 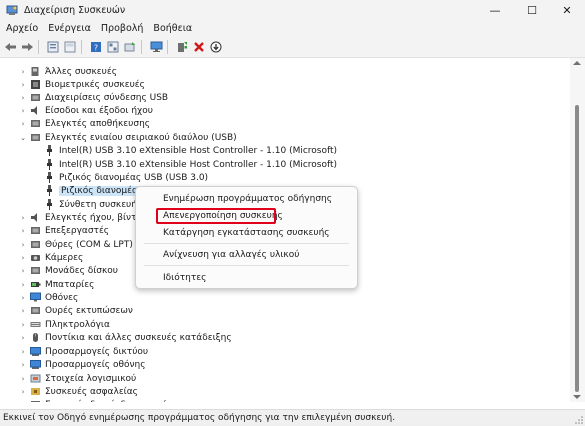 What do you see at coordinates (91, 378) in the screenshot?
I see `tree-item-label: Στοιχεία λογισμικού` at bounding box center [91, 378].